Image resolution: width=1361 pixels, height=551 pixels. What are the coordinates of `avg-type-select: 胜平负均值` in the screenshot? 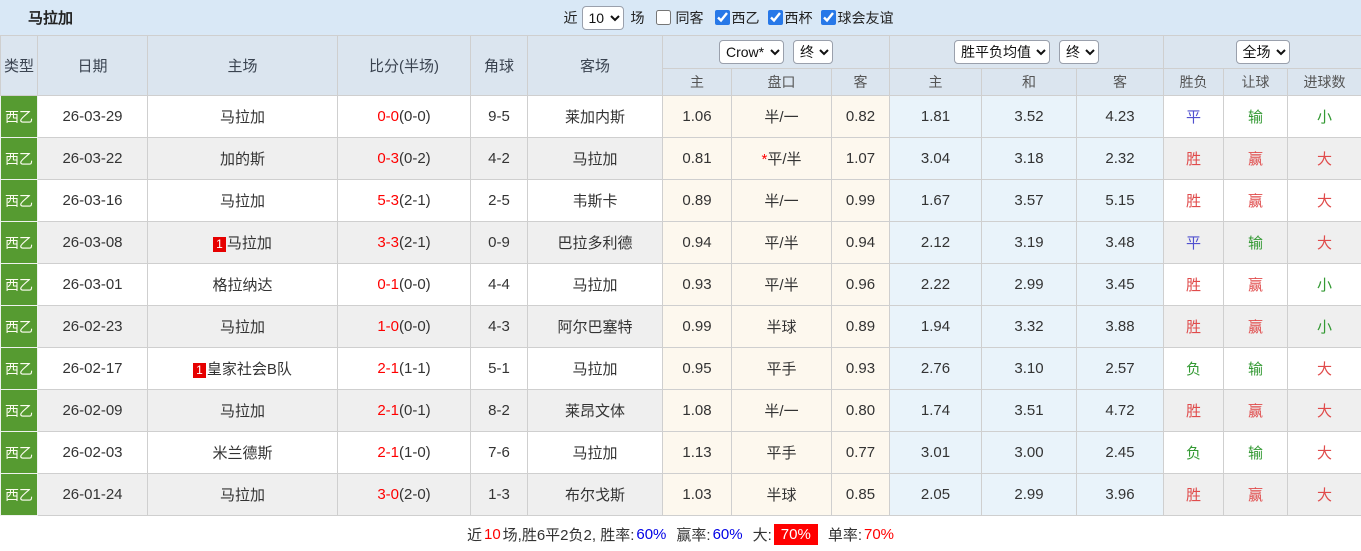 It's located at (1002, 52).